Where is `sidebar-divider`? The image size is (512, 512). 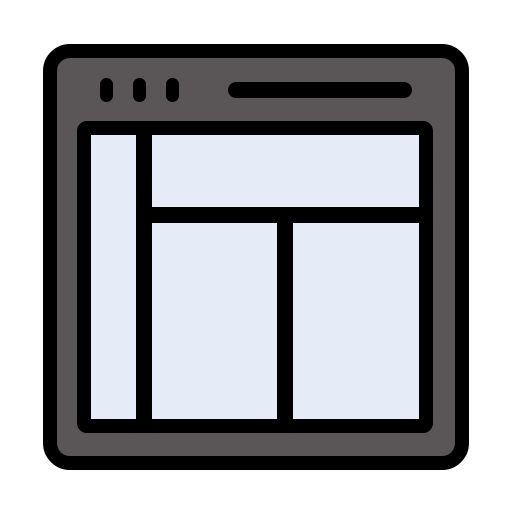 sidebar-divider is located at coordinates (144, 277).